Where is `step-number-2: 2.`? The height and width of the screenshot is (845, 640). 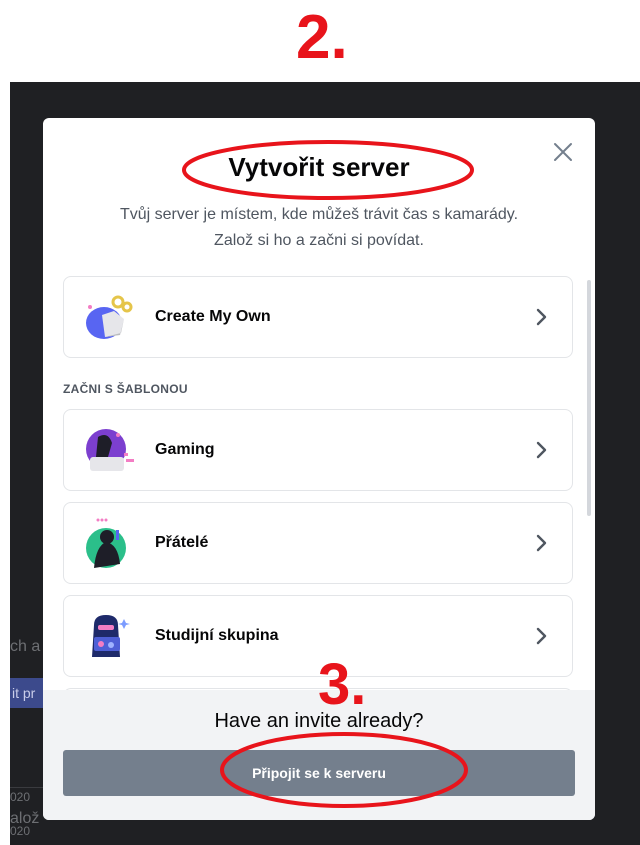
step-number-2: 2. is located at coordinates (322, 37).